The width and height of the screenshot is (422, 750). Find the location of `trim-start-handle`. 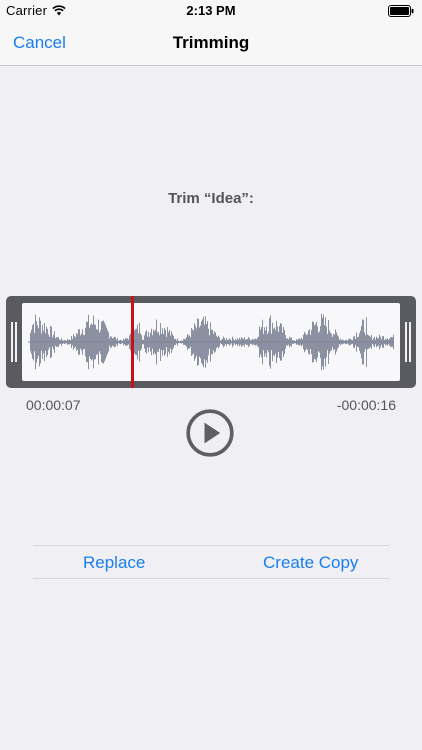

trim-start-handle is located at coordinates (14, 342).